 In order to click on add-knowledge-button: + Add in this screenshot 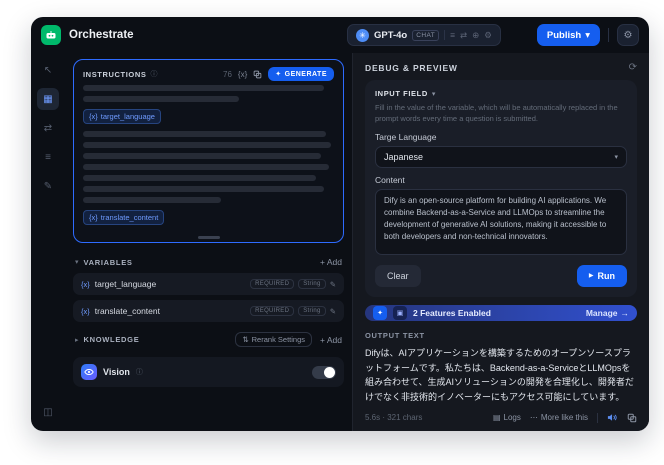, I will do `click(331, 340)`.